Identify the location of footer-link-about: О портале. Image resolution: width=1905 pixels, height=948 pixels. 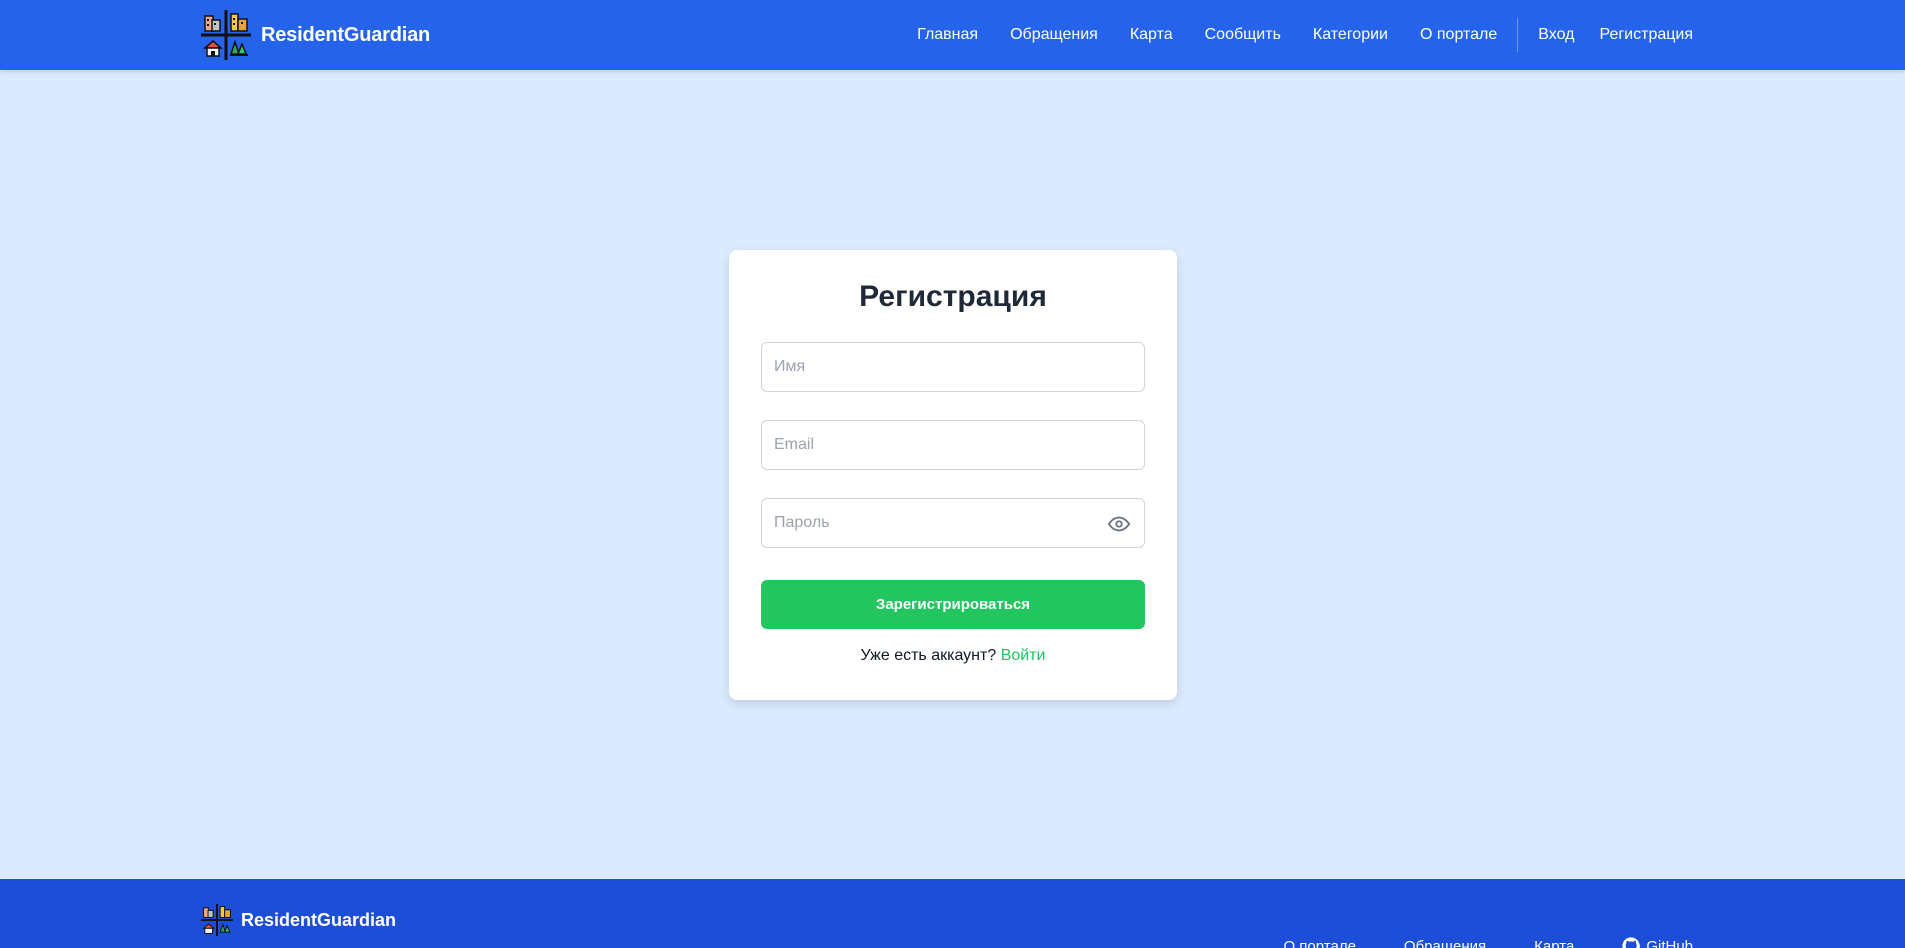
(1319, 943).